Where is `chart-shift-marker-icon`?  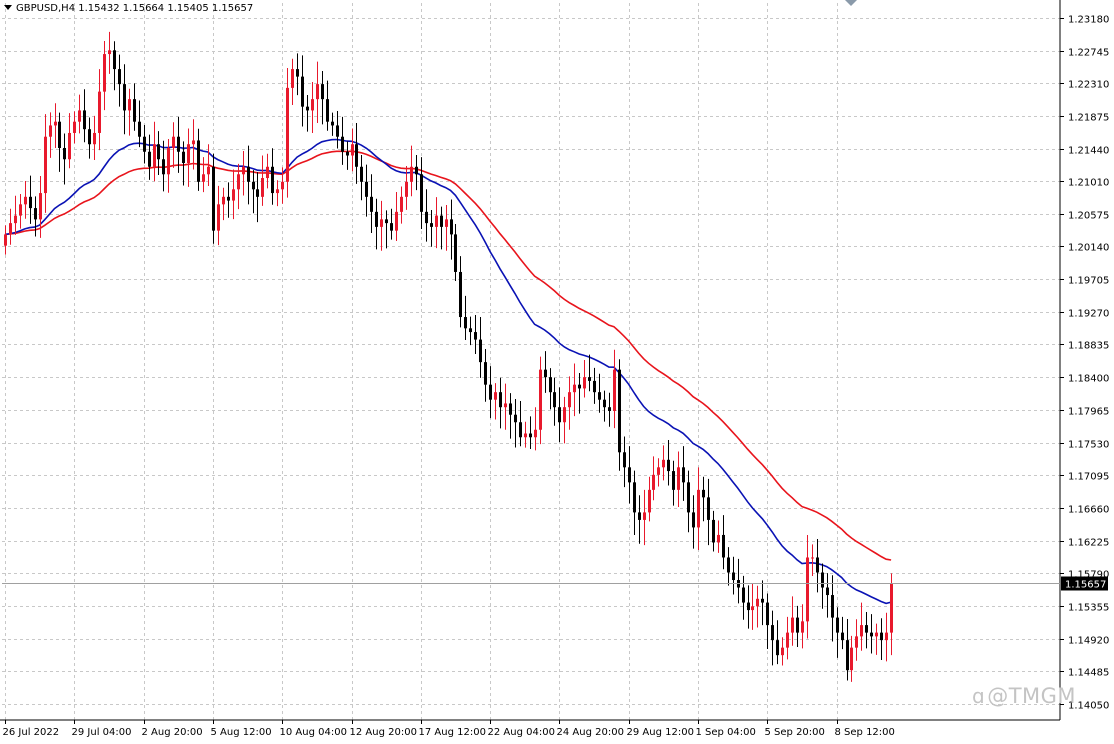 chart-shift-marker-icon is located at coordinates (851, 3).